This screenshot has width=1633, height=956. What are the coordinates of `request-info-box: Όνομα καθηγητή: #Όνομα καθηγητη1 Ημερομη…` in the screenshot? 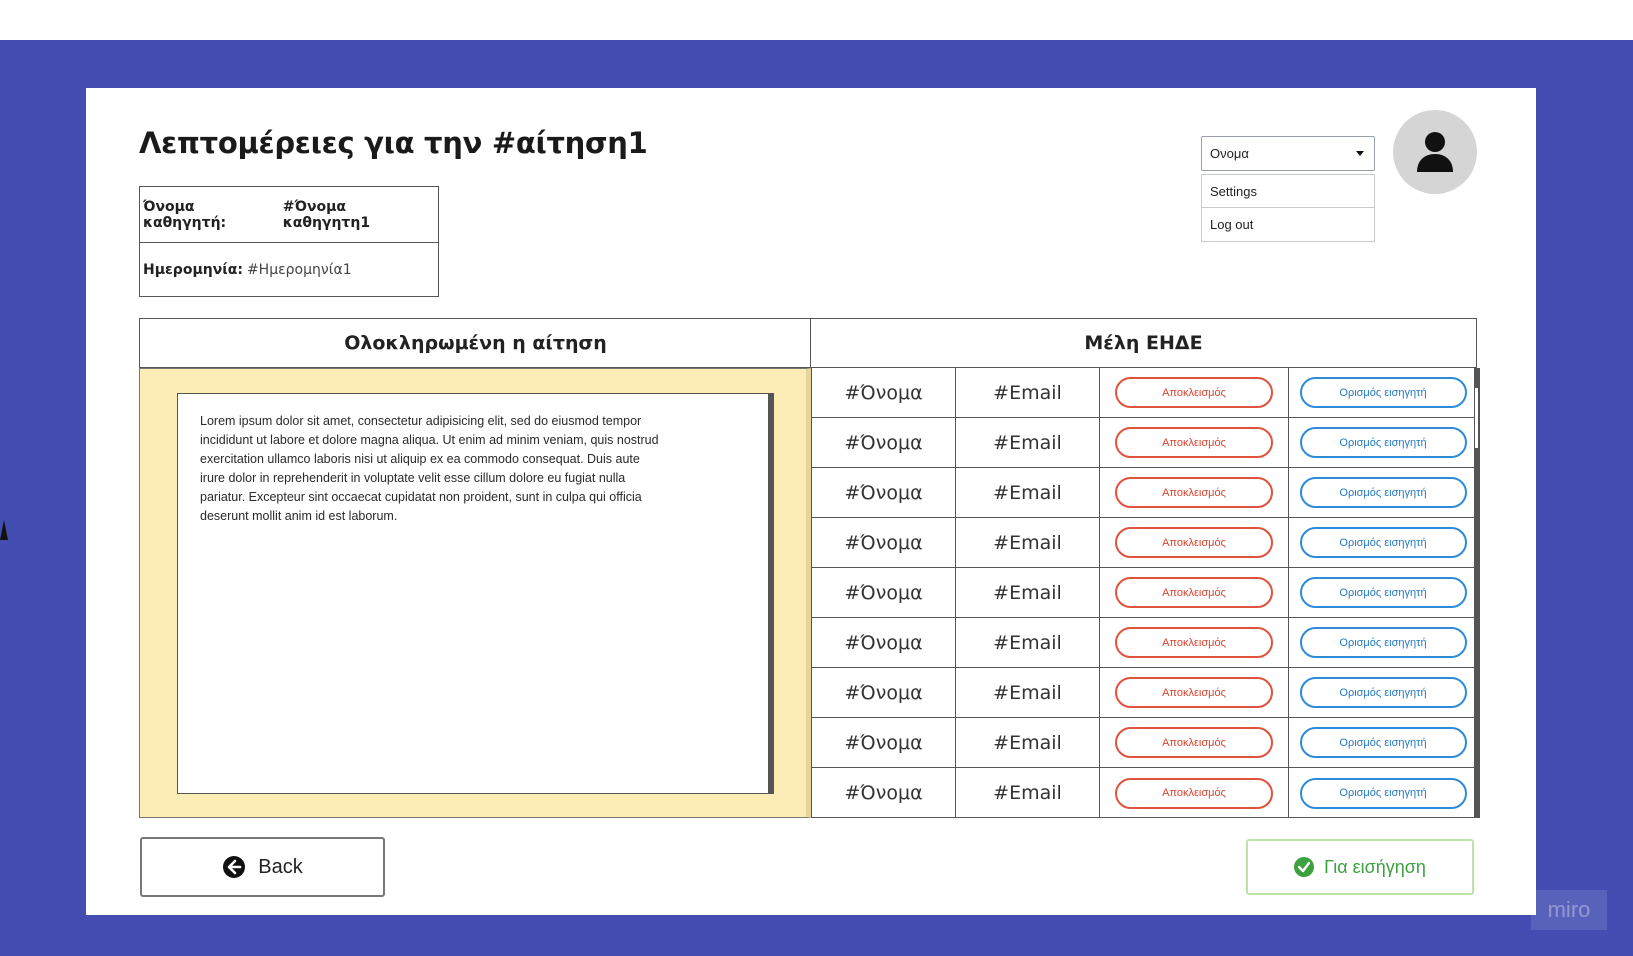 It's located at (289, 241).